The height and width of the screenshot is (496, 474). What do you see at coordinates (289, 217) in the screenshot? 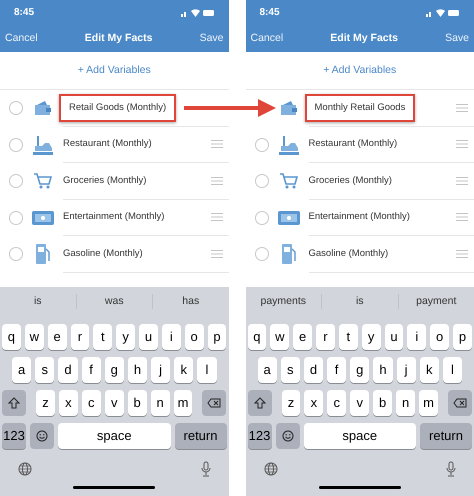
I see `ticket-icon` at bounding box center [289, 217].